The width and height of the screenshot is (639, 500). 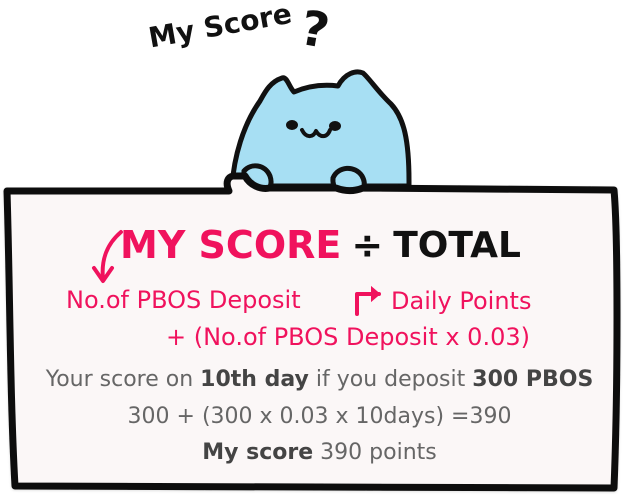 What do you see at coordinates (461, 301) in the screenshot?
I see `daily-points-label: Daily Points` at bounding box center [461, 301].